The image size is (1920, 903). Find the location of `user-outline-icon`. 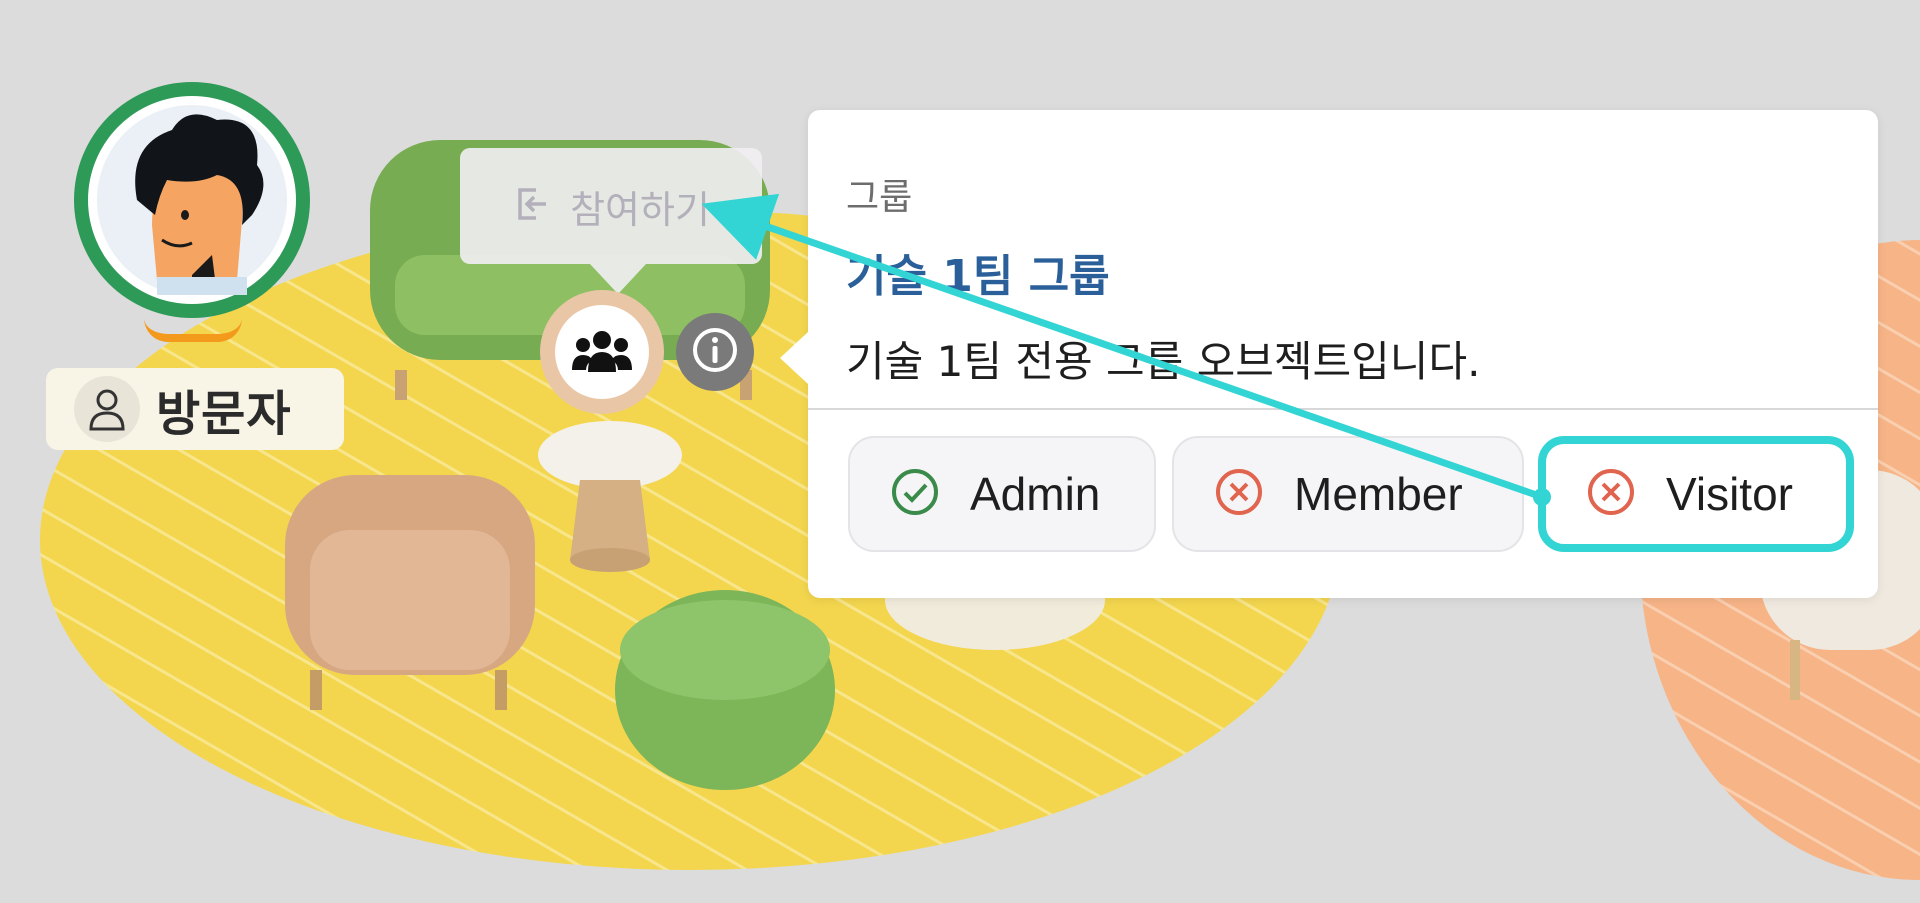

user-outline-icon is located at coordinates (107, 409).